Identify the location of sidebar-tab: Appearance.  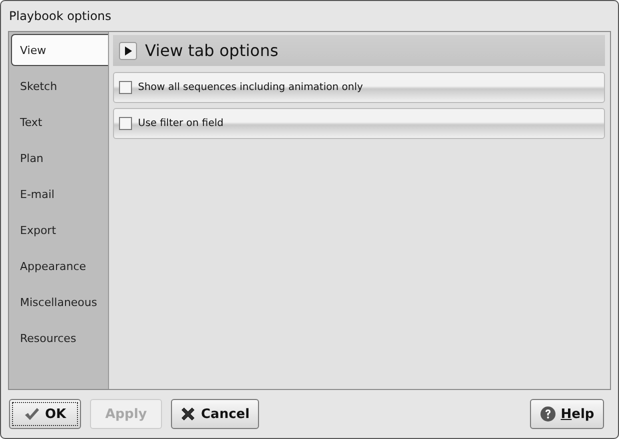
(59, 266).